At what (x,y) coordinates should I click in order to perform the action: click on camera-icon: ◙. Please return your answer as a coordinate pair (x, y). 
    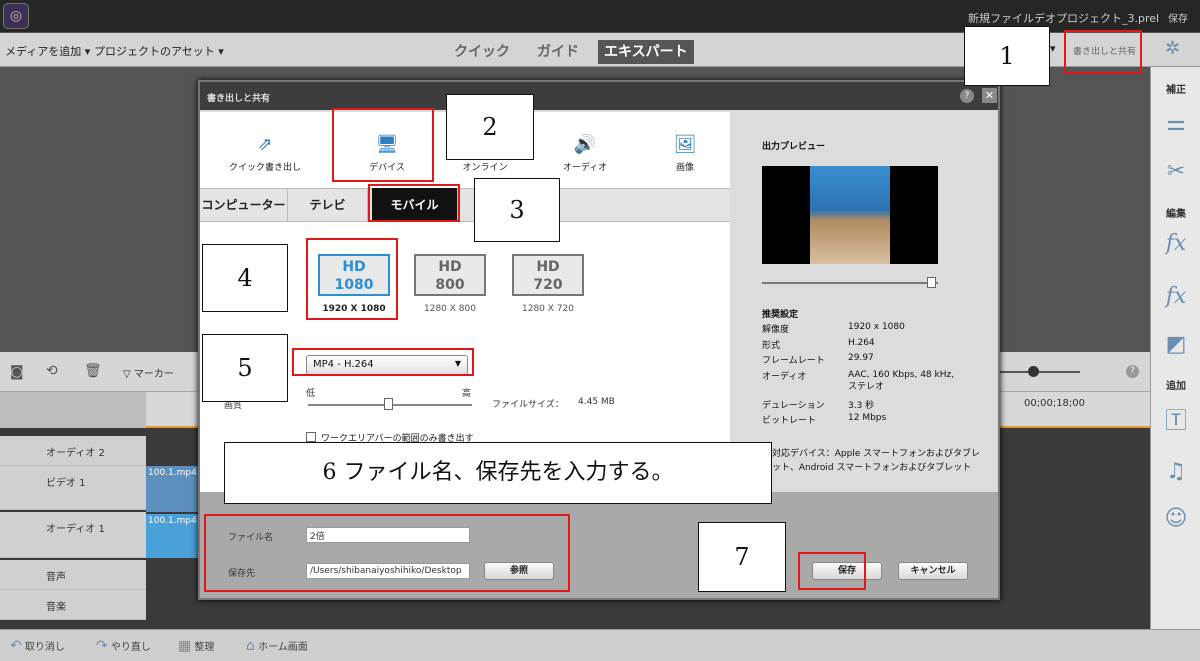
    Looking at the image, I should click on (17, 372).